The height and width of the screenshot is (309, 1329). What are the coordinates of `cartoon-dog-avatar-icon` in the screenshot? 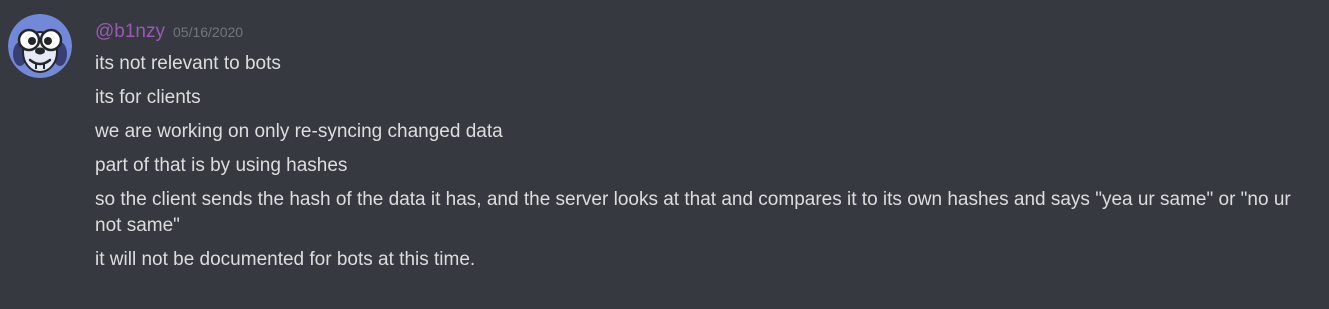 It's located at (40, 46).